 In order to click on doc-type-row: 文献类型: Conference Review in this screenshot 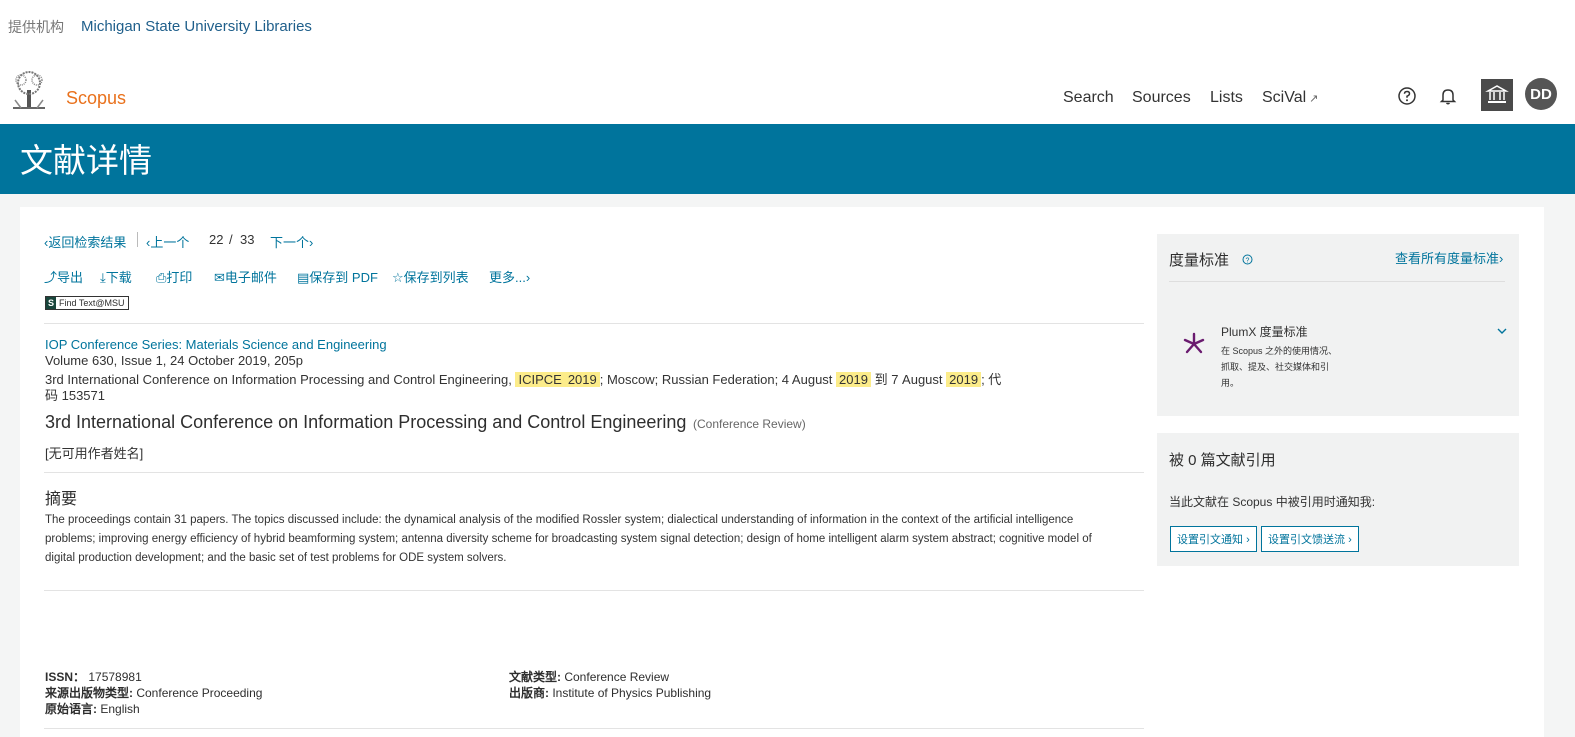, I will do `click(589, 676)`.